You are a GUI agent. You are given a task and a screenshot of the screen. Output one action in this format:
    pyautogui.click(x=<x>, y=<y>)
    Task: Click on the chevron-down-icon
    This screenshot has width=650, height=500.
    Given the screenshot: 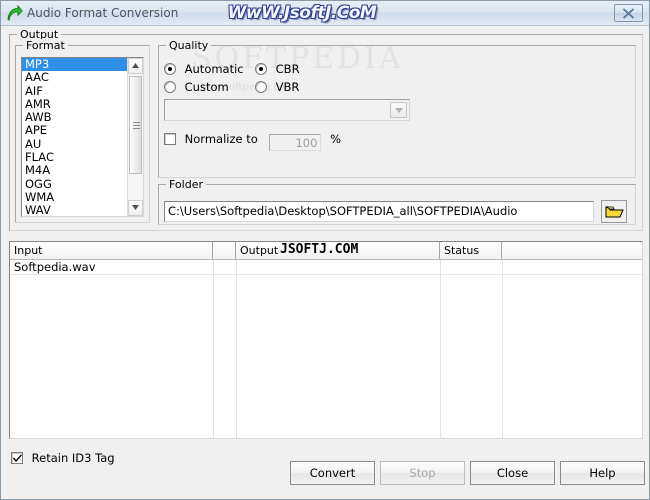 What is the action you would take?
    pyautogui.click(x=398, y=110)
    